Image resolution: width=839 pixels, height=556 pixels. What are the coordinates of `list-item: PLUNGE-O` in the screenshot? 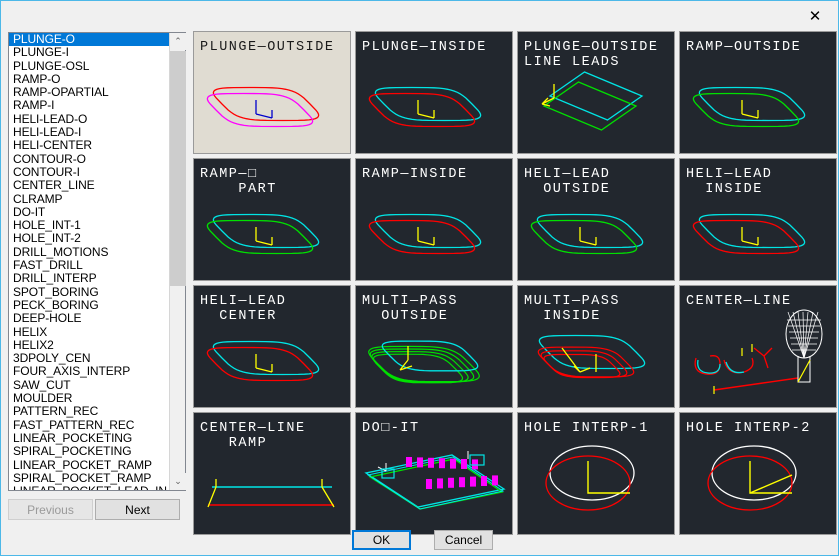 It's located at (89, 40).